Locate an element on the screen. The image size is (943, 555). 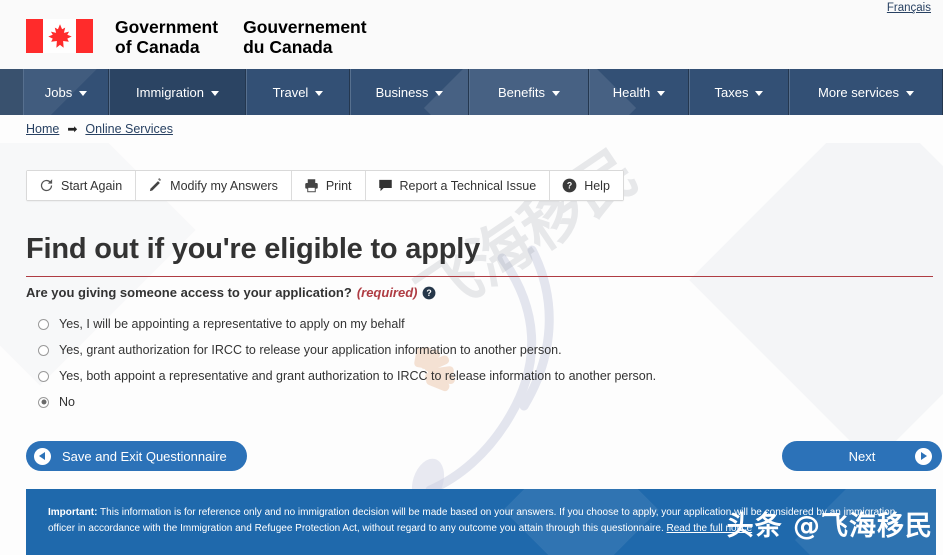
option-no: No is located at coordinates (490, 402).